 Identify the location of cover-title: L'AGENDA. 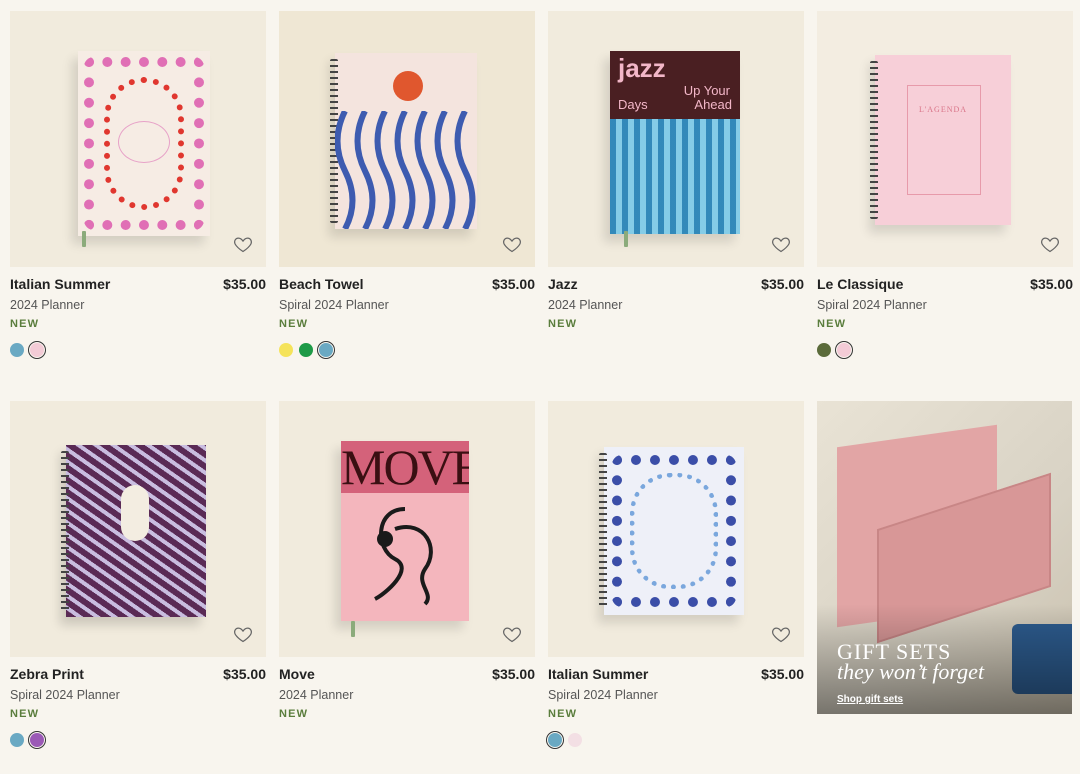
(943, 109).